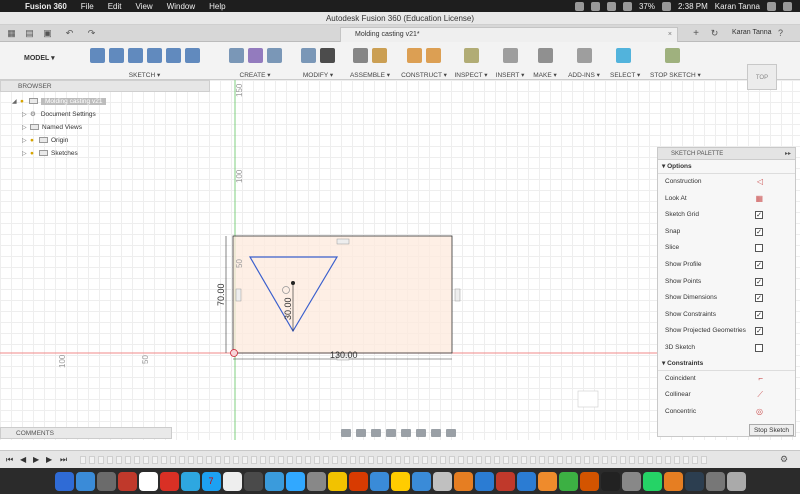 The image size is (800, 494). Describe the element at coordinates (726, 248) in the screenshot. I see `palette-row: Slice` at that location.